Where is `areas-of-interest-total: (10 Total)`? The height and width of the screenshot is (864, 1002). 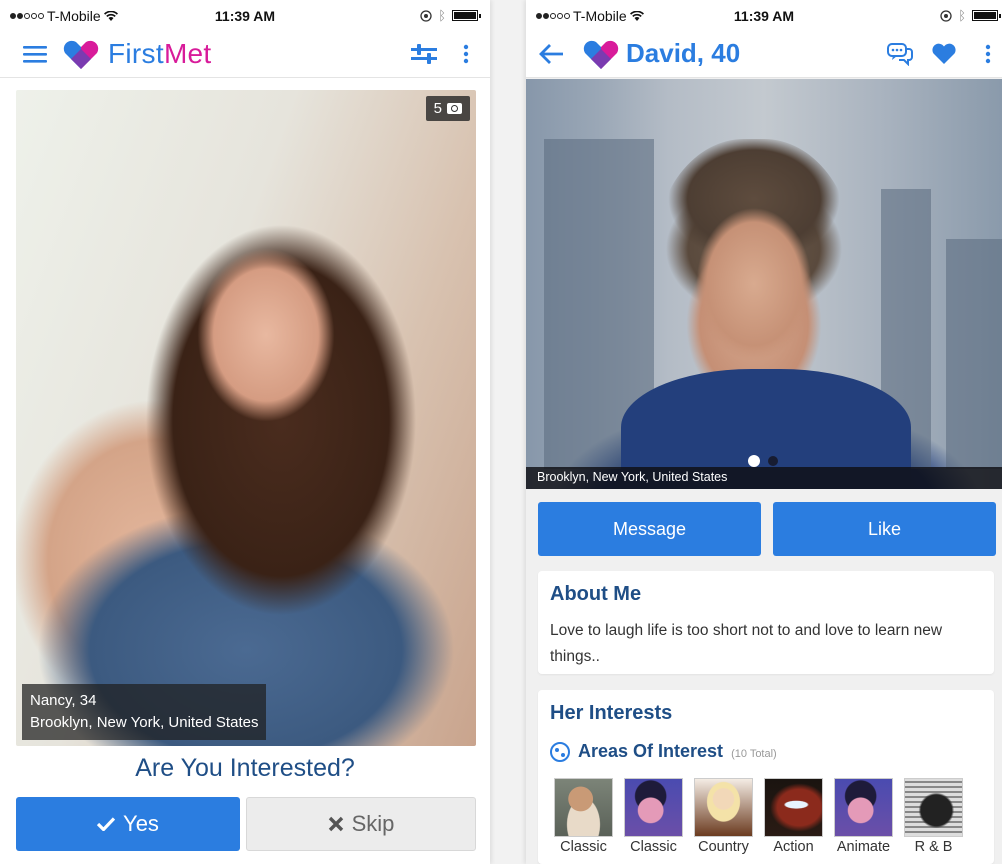 areas-of-interest-total: (10 Total) is located at coordinates (754, 753).